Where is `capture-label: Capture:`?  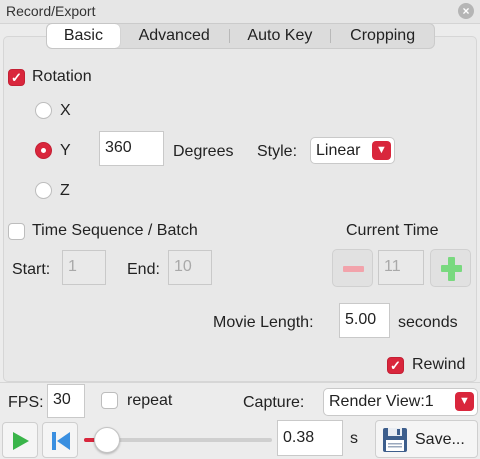 capture-label: Capture: is located at coordinates (274, 402).